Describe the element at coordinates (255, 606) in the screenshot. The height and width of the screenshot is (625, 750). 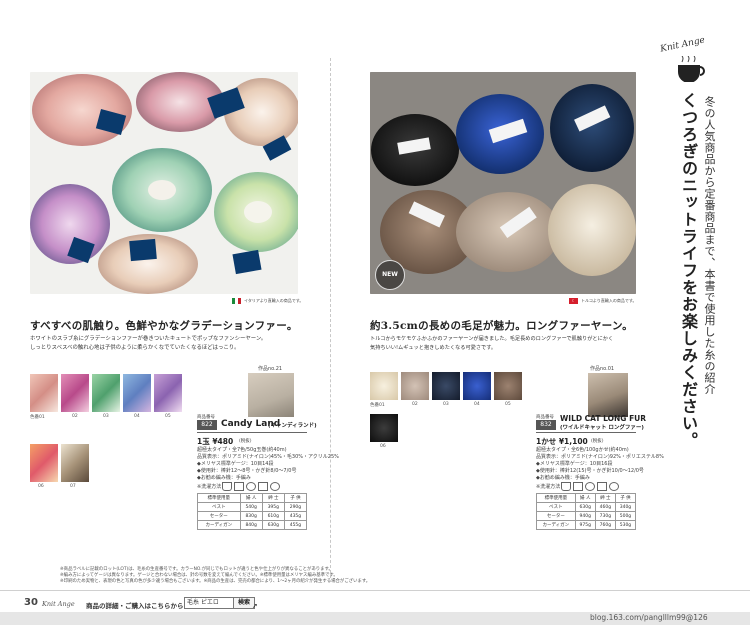
I see `cursor-icon: ➚` at that location.